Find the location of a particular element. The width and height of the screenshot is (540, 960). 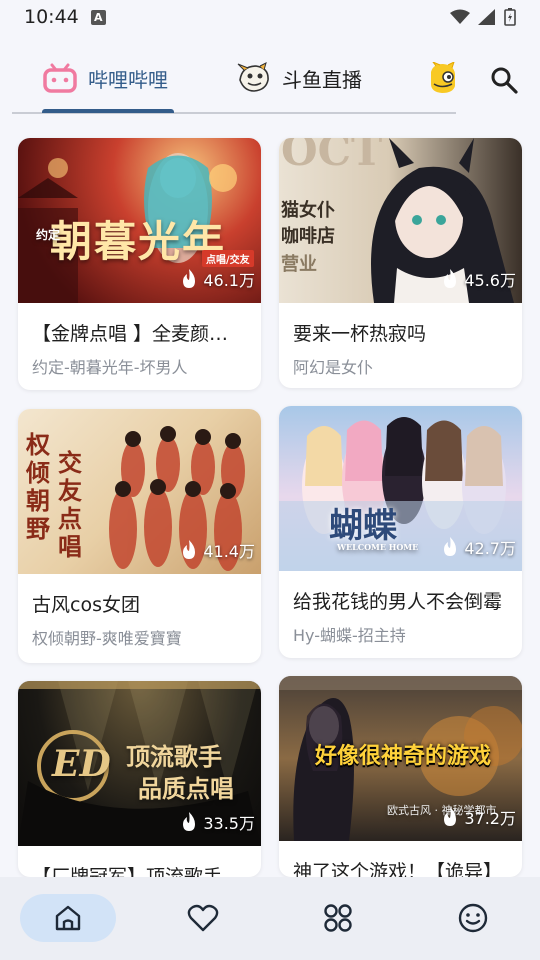

heart-icon is located at coordinates (203, 918).